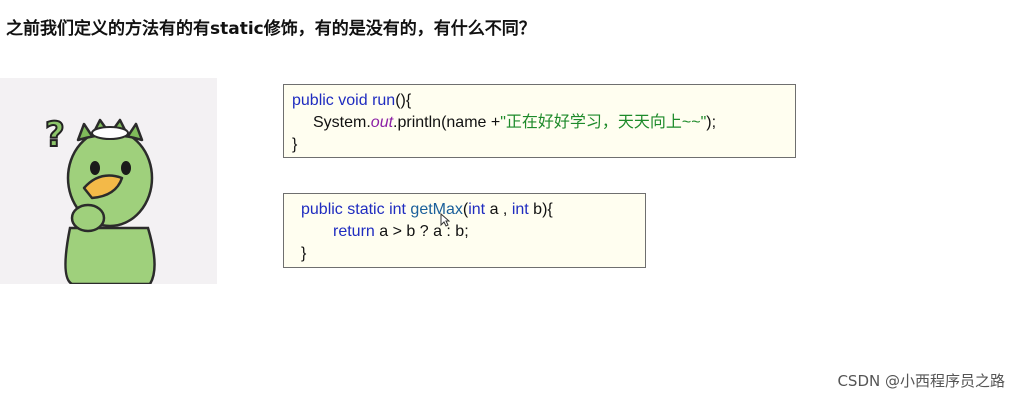 The width and height of the screenshot is (1019, 400). Describe the element at coordinates (543, 101) in the screenshot. I see `code-line: public void run(){` at that location.